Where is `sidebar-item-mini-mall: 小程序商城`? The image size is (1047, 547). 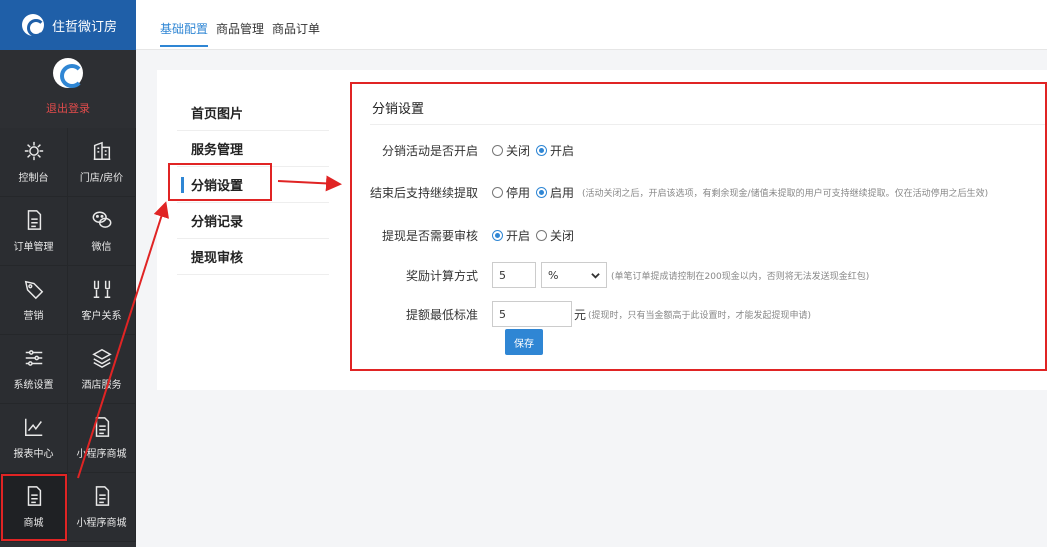
sidebar-item-mini-mall: 小程序商城 is located at coordinates (102, 438).